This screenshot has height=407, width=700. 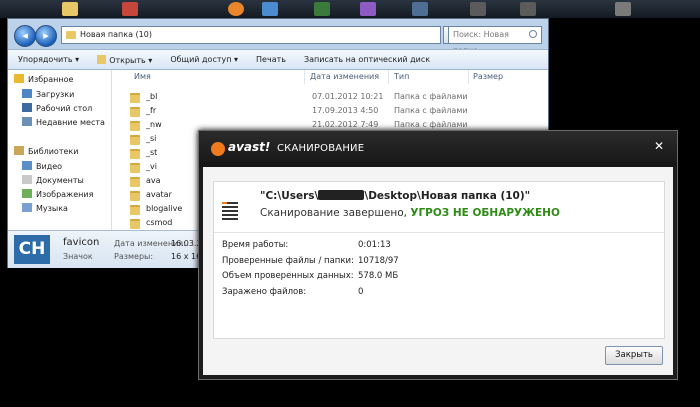 I want to click on favorites-header: Избранное, so click(x=43, y=80).